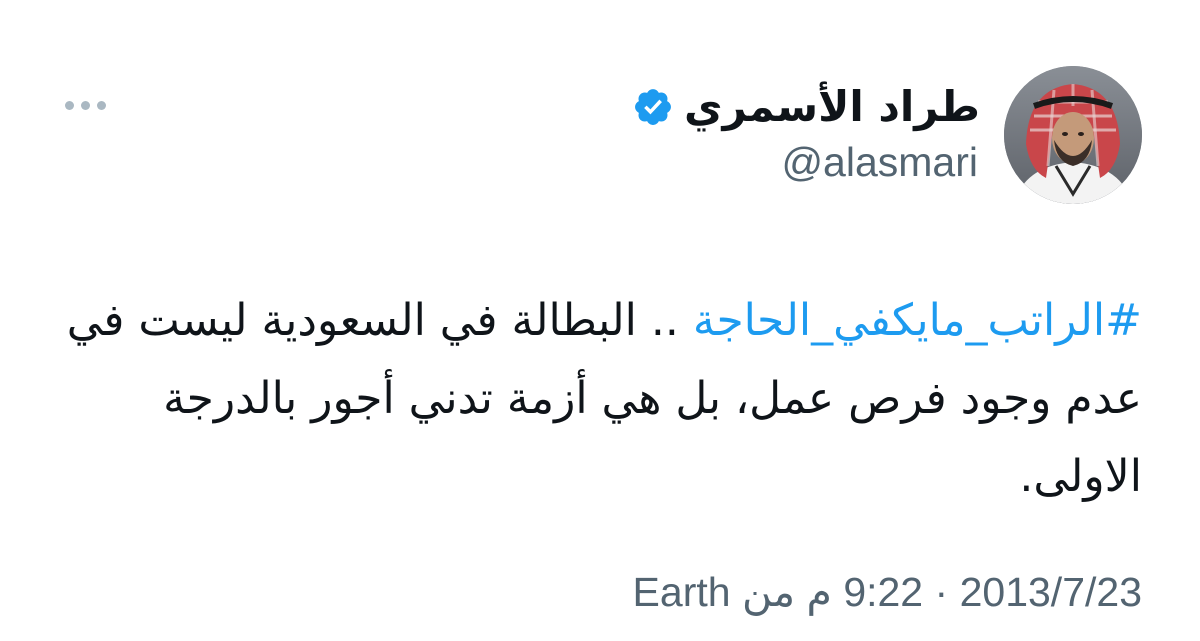  What do you see at coordinates (653, 107) in the screenshot?
I see `verified-badge-icon` at bounding box center [653, 107].